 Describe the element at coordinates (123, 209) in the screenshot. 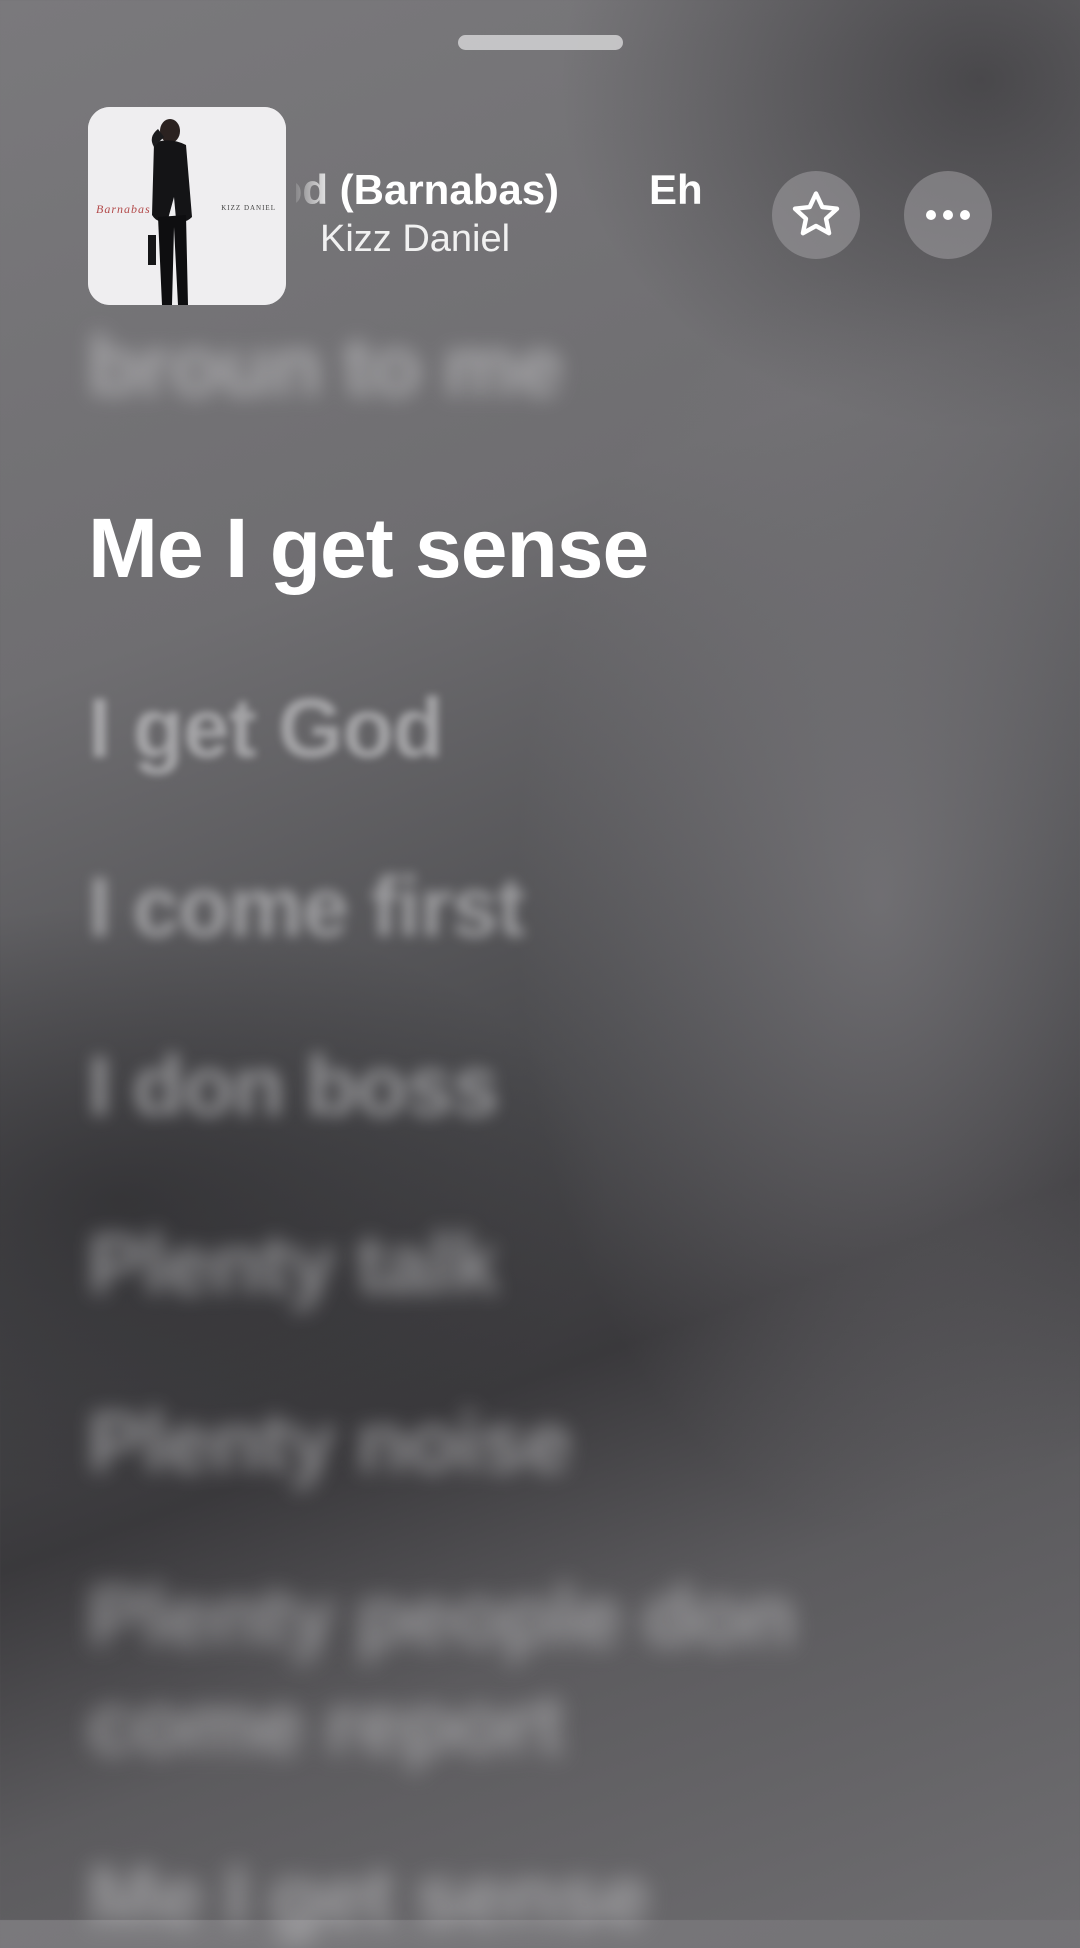

I see `artwork-album-title: Barnabas` at that location.